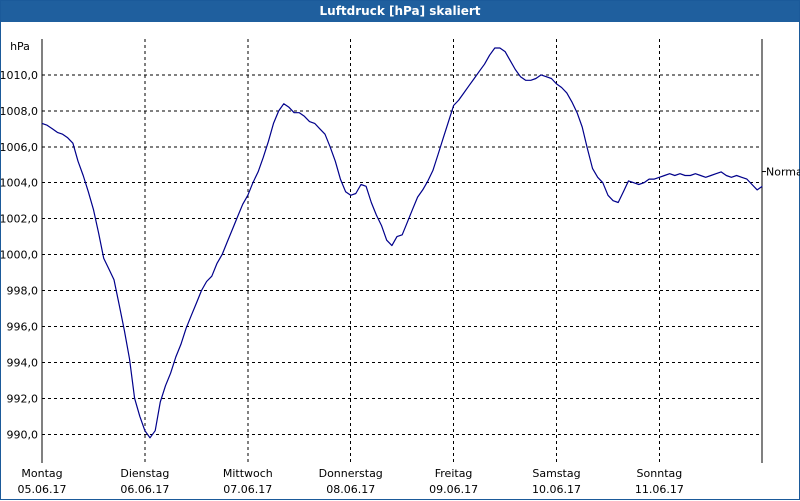 The image size is (800, 501). What do you see at coordinates (19, 111) in the screenshot?
I see `y-tick-label: 1008,0` at bounding box center [19, 111].